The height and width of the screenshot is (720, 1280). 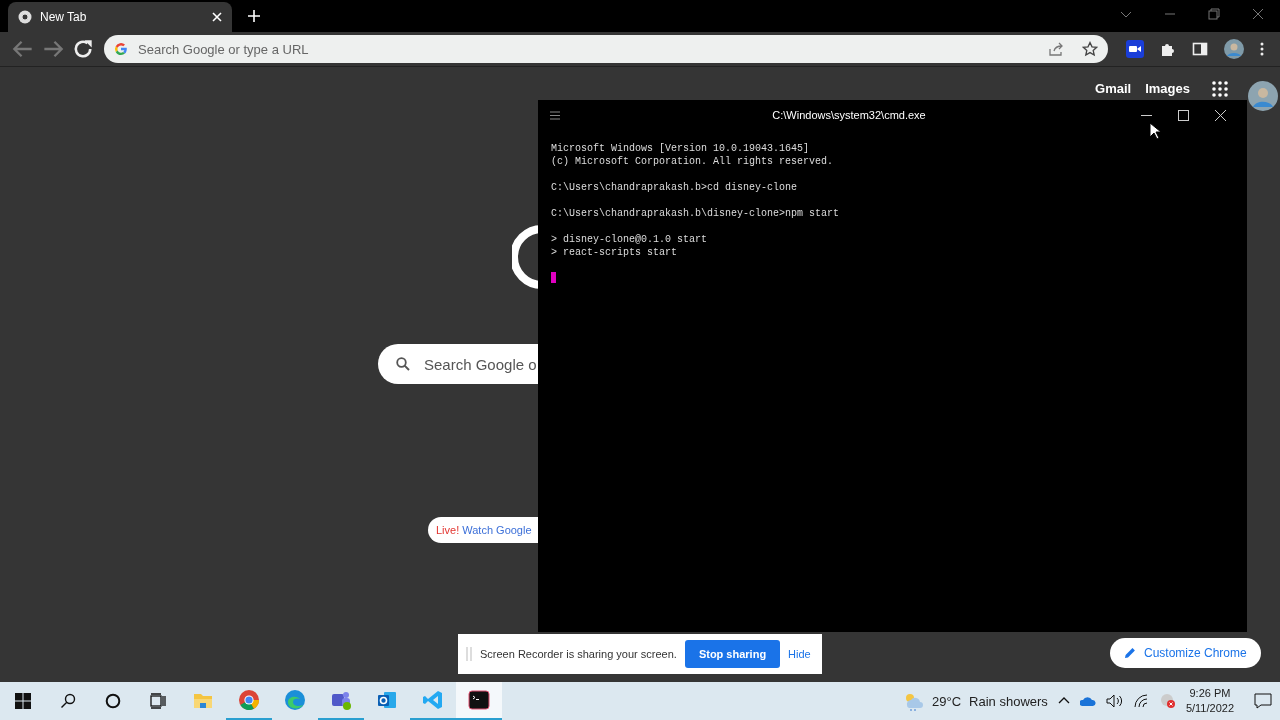 What do you see at coordinates (1220, 89) in the screenshot?
I see `apps-grid-icon` at bounding box center [1220, 89].